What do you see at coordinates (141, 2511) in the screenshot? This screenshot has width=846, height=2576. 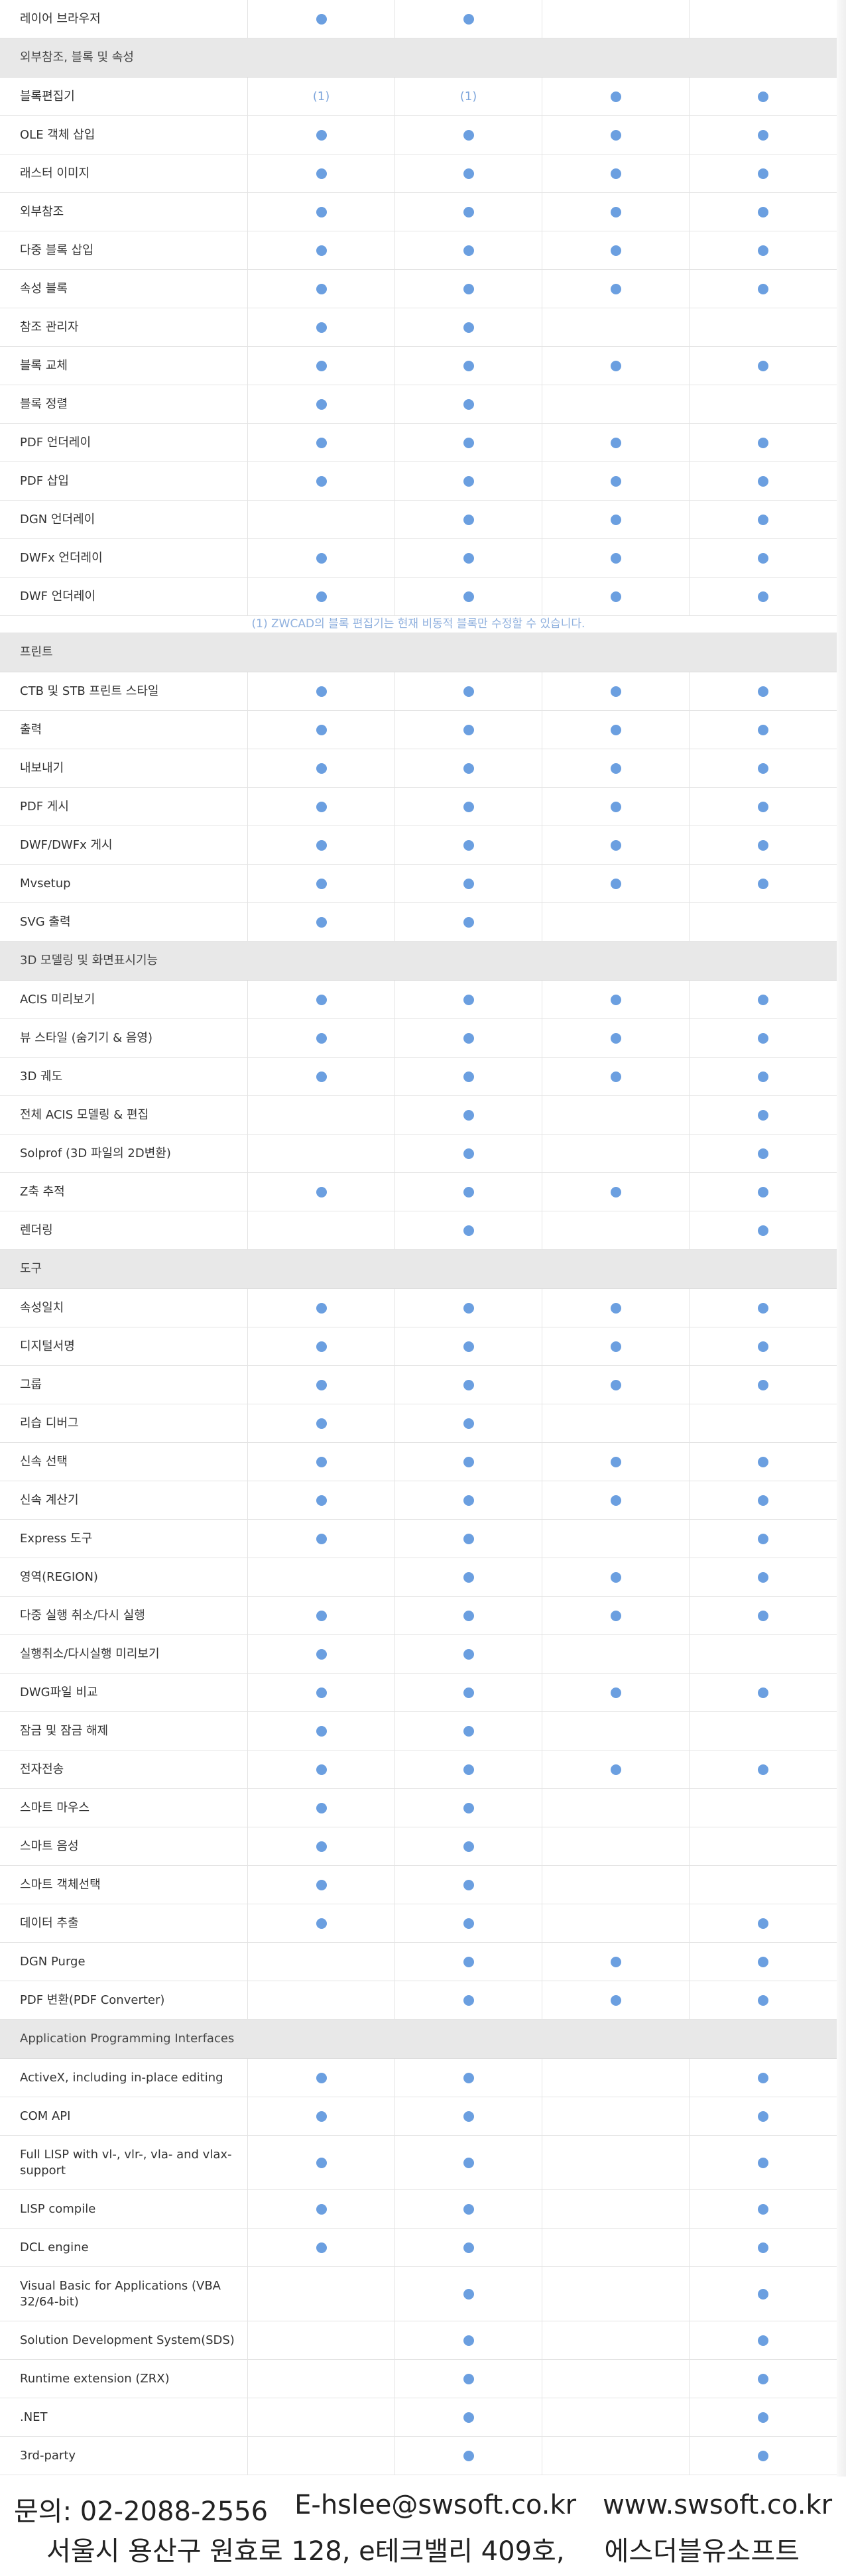 I see `phone-contact: 문의: 02-2088-2556` at bounding box center [141, 2511].